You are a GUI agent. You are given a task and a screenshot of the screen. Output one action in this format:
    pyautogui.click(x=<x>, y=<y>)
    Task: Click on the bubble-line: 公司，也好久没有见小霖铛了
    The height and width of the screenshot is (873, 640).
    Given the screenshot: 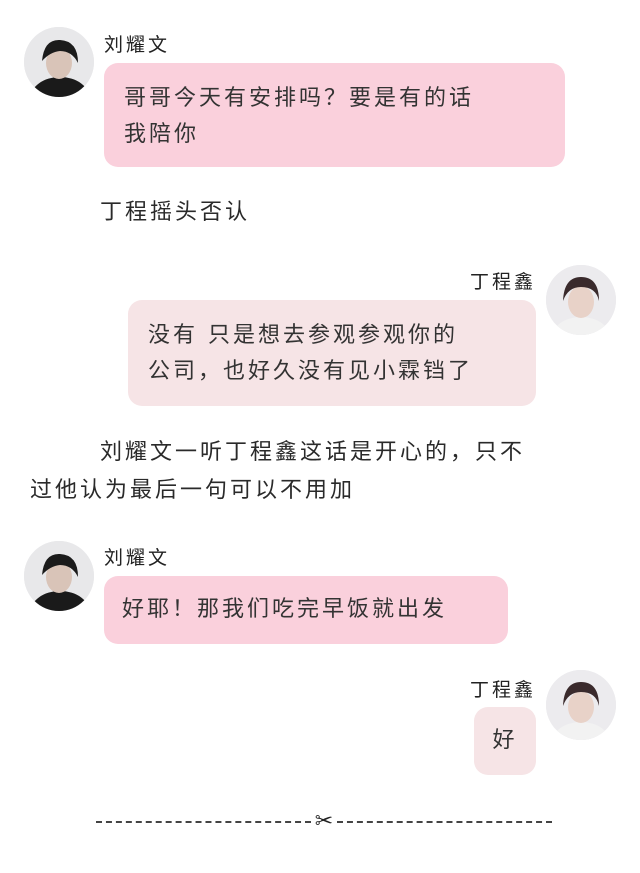 What is the action you would take?
    pyautogui.click(x=311, y=371)
    